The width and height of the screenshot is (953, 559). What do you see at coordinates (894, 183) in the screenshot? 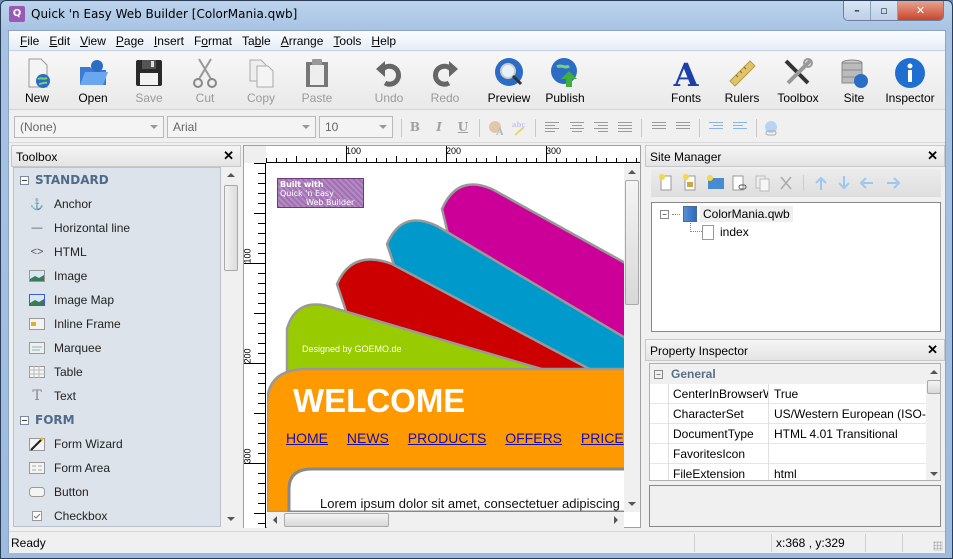
I see `move-right-icon` at bounding box center [894, 183].